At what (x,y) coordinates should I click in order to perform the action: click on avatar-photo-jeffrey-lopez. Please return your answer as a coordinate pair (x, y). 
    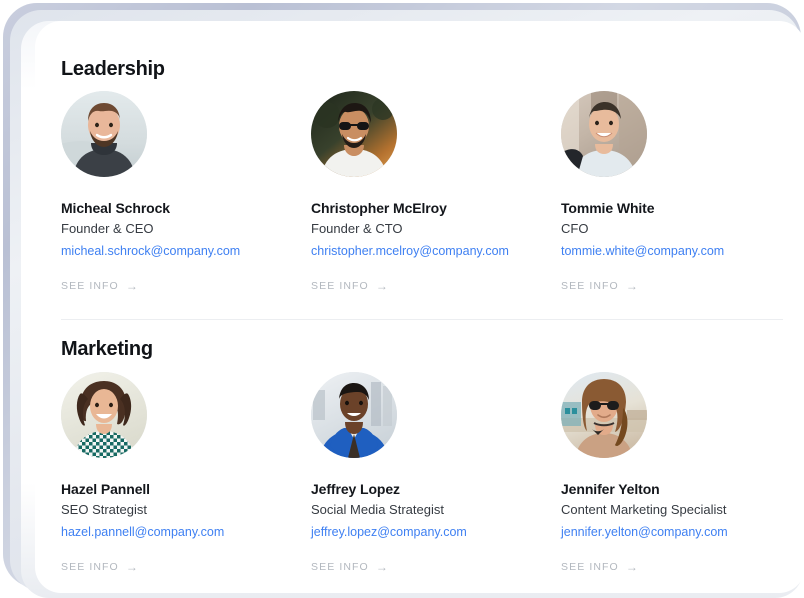
    Looking at the image, I should click on (354, 415).